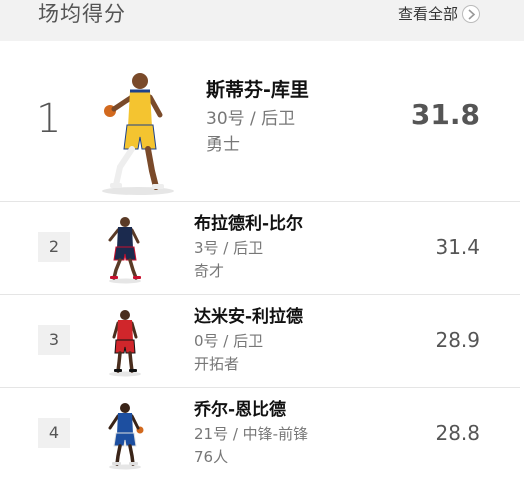 This screenshot has width=524, height=477. Describe the element at coordinates (54, 247) in the screenshot. I see `rank-badge: 2` at that location.